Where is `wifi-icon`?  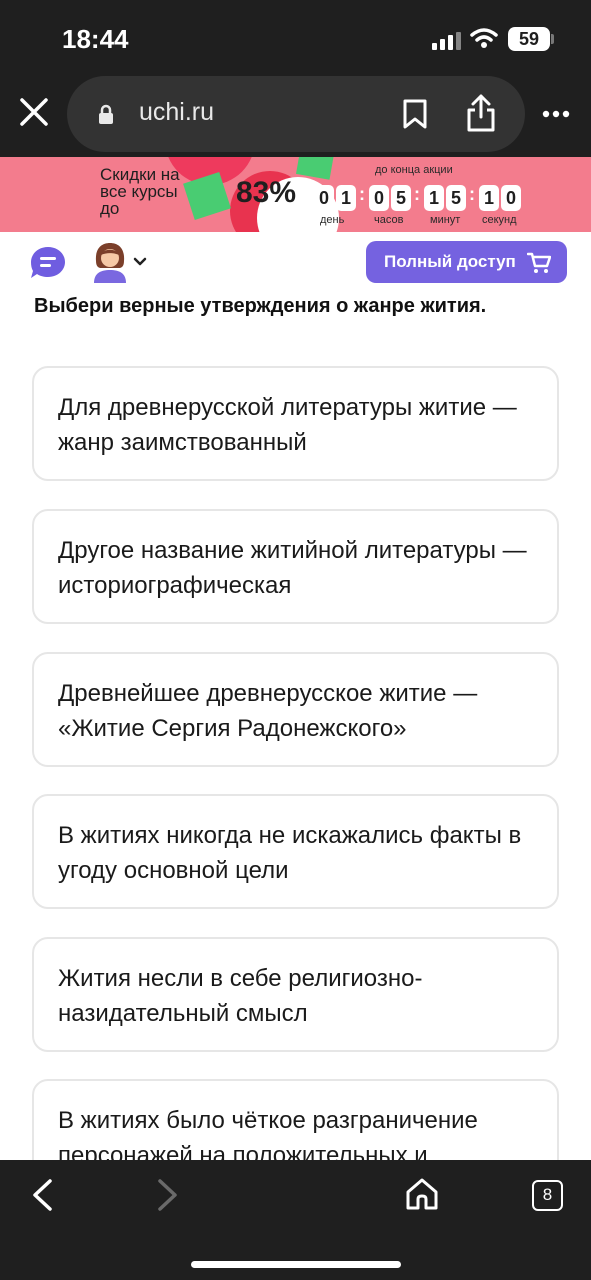 wifi-icon is located at coordinates (484, 38).